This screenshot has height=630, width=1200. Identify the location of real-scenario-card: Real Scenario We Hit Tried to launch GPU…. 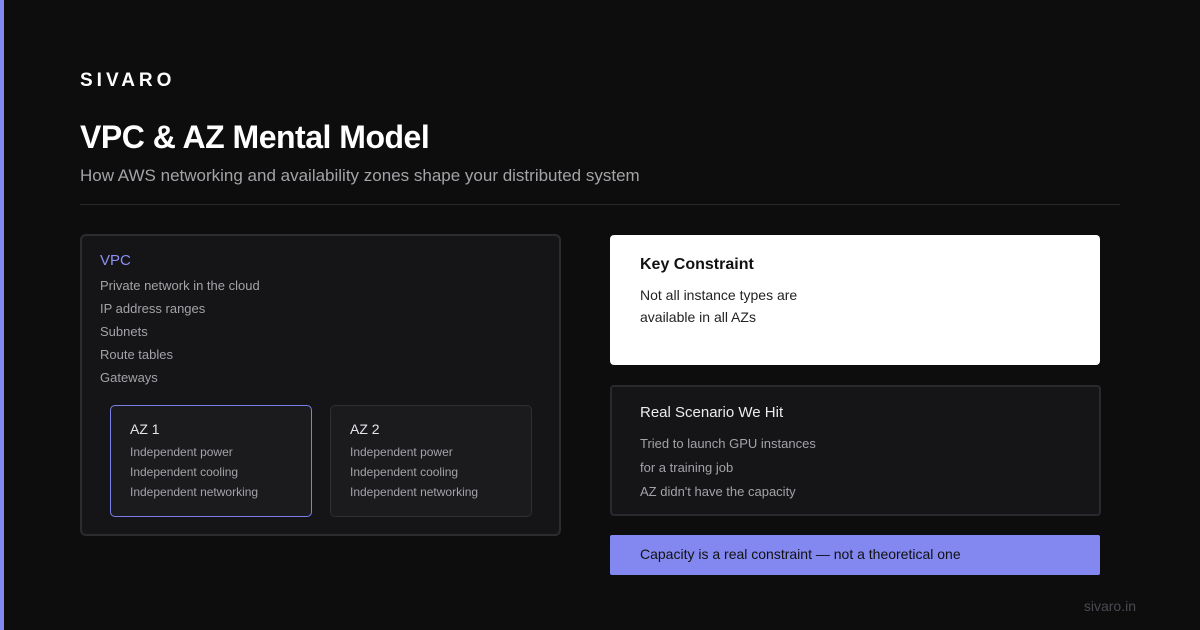
(855, 450).